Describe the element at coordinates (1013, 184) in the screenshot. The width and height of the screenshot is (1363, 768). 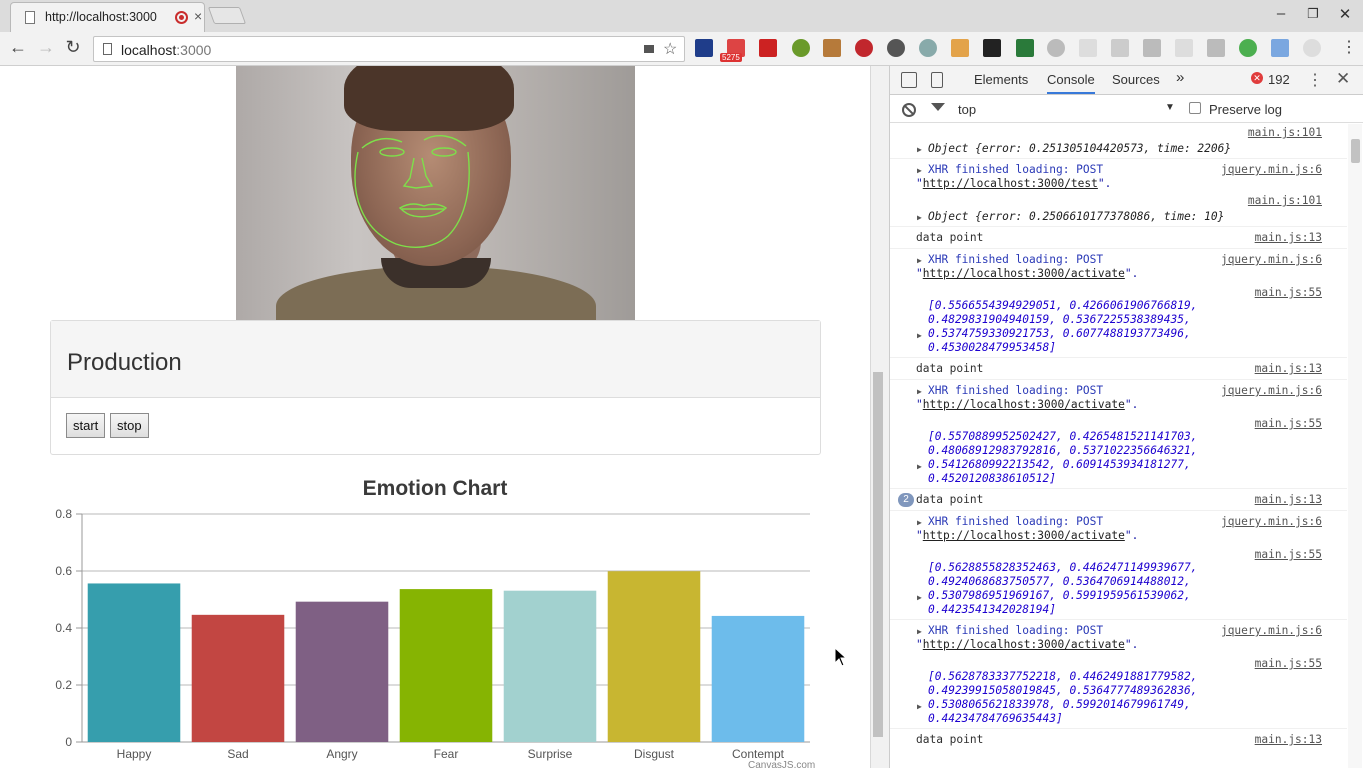
I see `xhr-url-link: "http://localhost:3000/test".` at that location.